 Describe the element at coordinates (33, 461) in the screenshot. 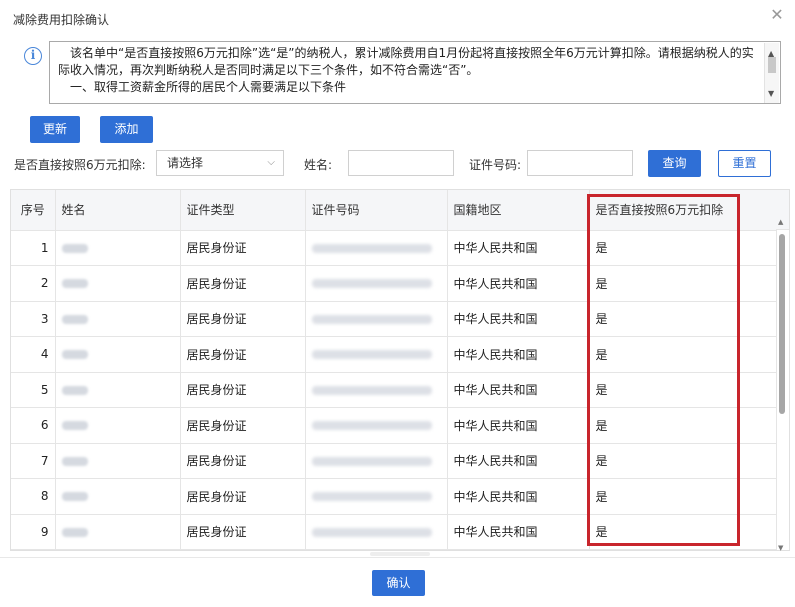

I see `cell-index: 7` at that location.